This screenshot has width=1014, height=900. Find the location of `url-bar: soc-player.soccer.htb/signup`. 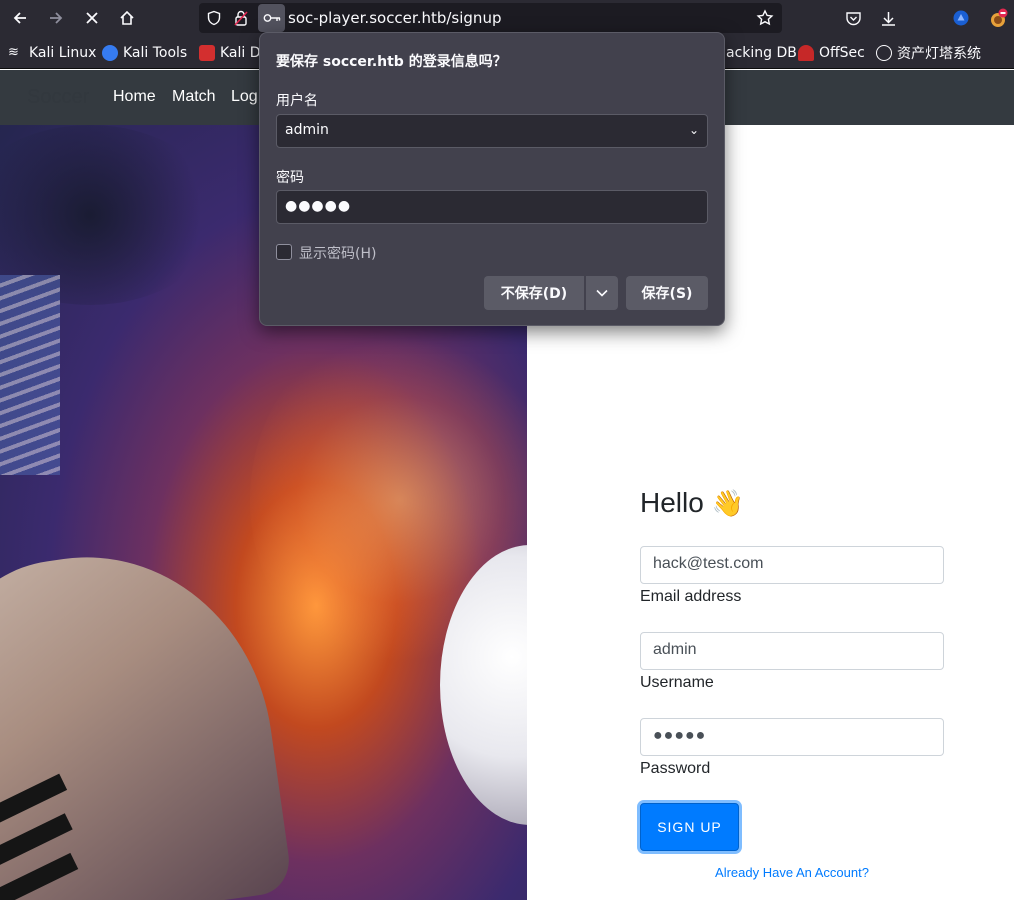

url-bar: soc-player.soccer.htb/signup is located at coordinates (490, 18).